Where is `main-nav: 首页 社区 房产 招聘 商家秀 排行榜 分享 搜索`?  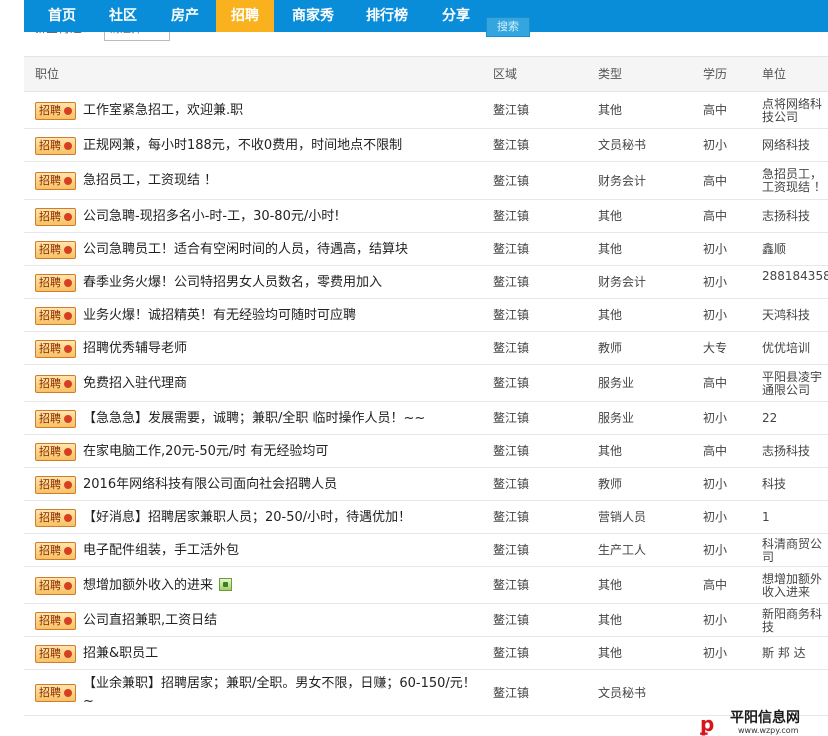
main-nav: 首页 社区 房产 招聘 商家秀 排行榜 分享 搜索 is located at coordinates (426, 18).